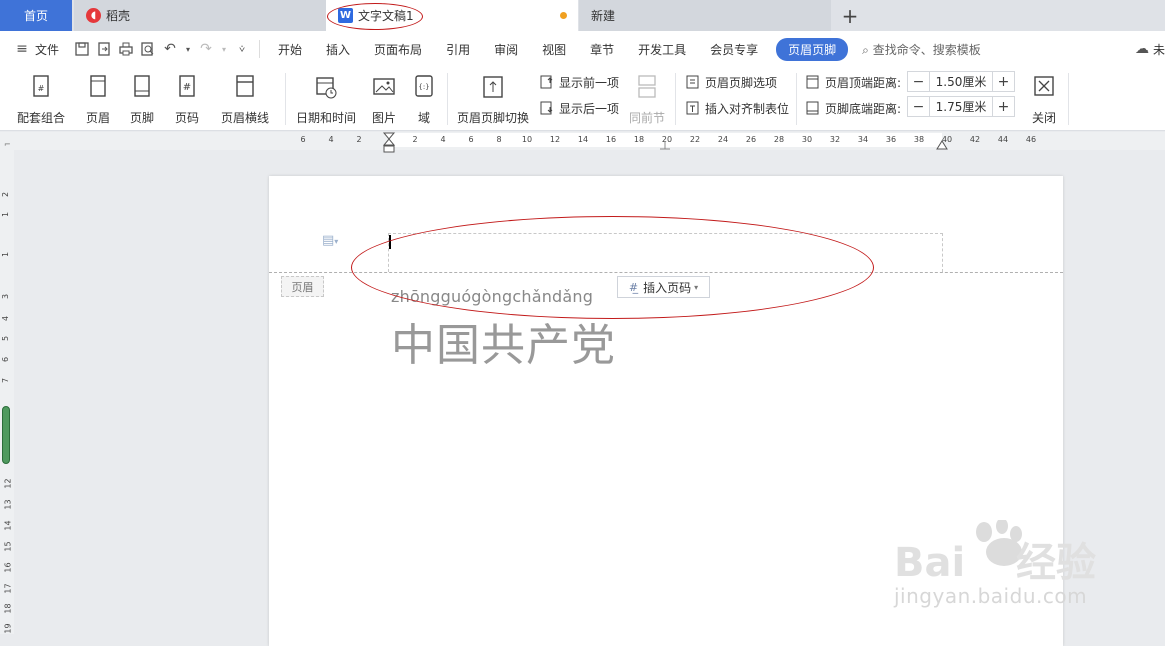 Image resolution: width=1165 pixels, height=646 pixels. What do you see at coordinates (695, 139) in the screenshot?
I see `ruler-tick-label: 22` at bounding box center [695, 139].